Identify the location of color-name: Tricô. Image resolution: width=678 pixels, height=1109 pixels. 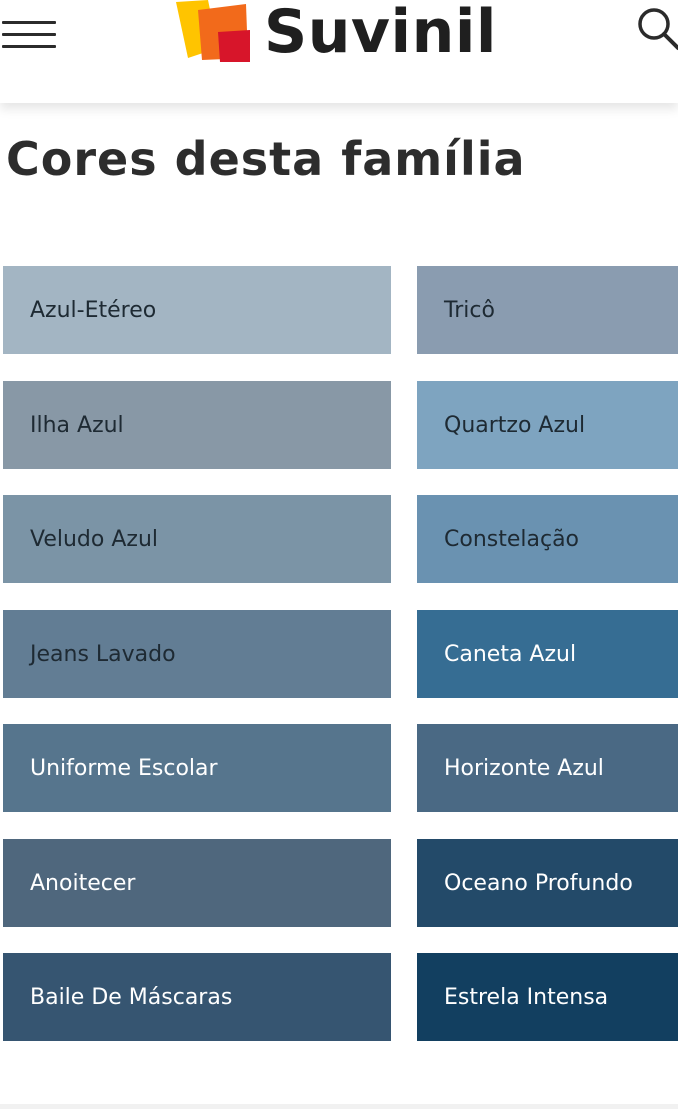
(469, 310).